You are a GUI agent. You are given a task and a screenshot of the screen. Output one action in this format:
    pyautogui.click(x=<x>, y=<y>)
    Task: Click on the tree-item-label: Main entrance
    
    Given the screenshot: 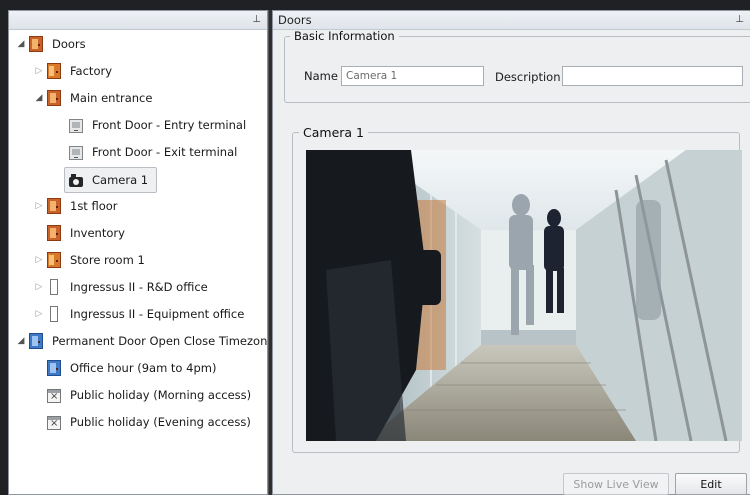 What is the action you would take?
    pyautogui.click(x=111, y=98)
    